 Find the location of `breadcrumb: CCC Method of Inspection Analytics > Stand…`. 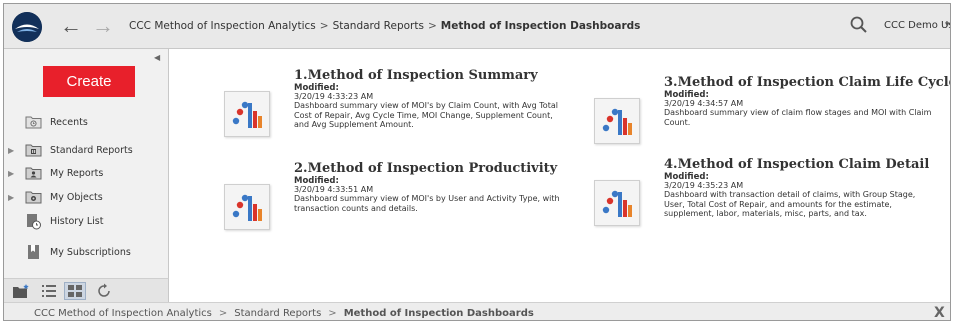

breadcrumb: CCC Method of Inspection Analytics > Stand… is located at coordinates (384, 26).